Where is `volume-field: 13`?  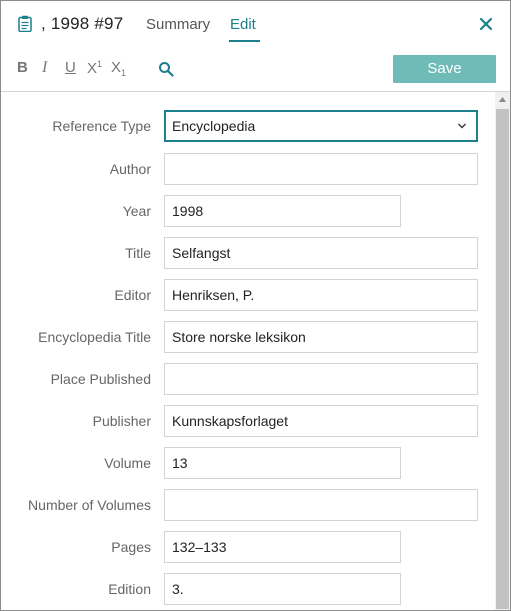
volume-field: 13 is located at coordinates (282, 463).